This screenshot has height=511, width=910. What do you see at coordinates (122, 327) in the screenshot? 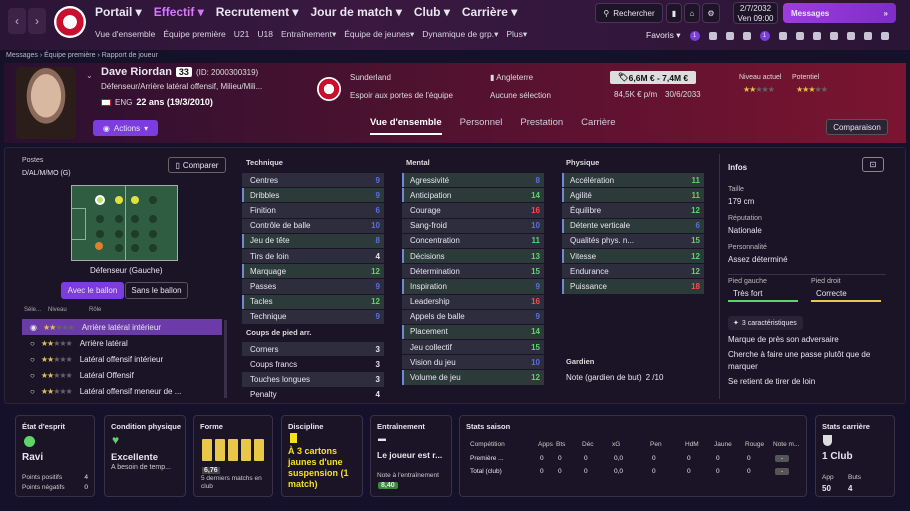
I see `role-row: ◉ ★★★★★ Arrière latéral intérieur` at bounding box center [122, 327].